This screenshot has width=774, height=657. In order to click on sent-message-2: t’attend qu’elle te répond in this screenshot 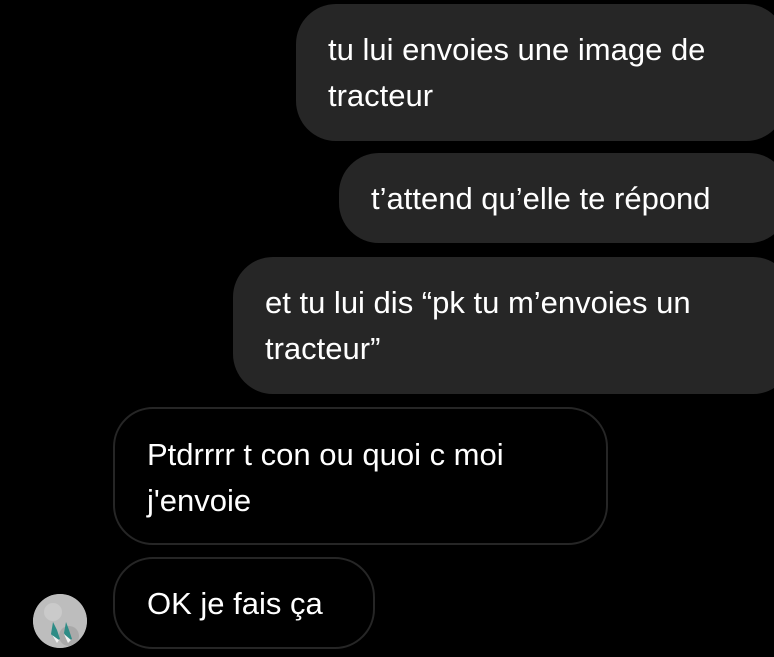, I will do `click(556, 198)`.